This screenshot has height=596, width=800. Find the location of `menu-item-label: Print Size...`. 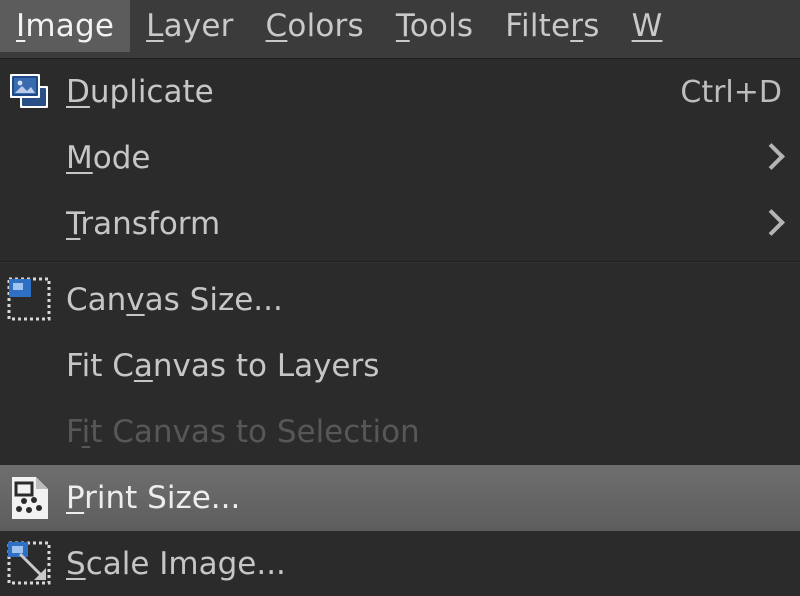

menu-item-label: Print Size... is located at coordinates (153, 498).